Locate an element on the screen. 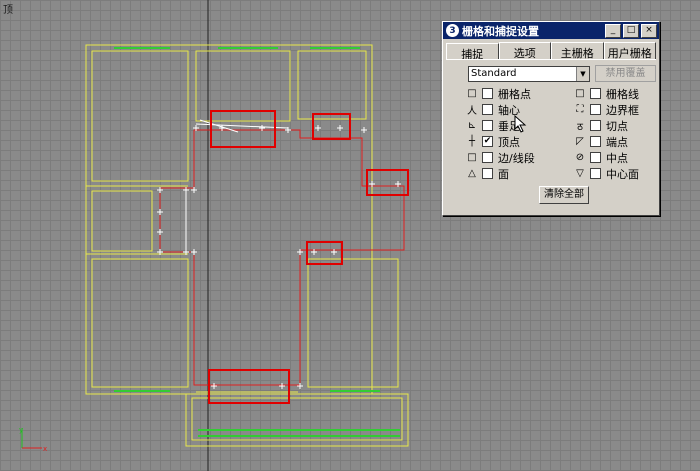 The width and height of the screenshot is (700, 471). grid-point-icon: □ is located at coordinates (472, 93).